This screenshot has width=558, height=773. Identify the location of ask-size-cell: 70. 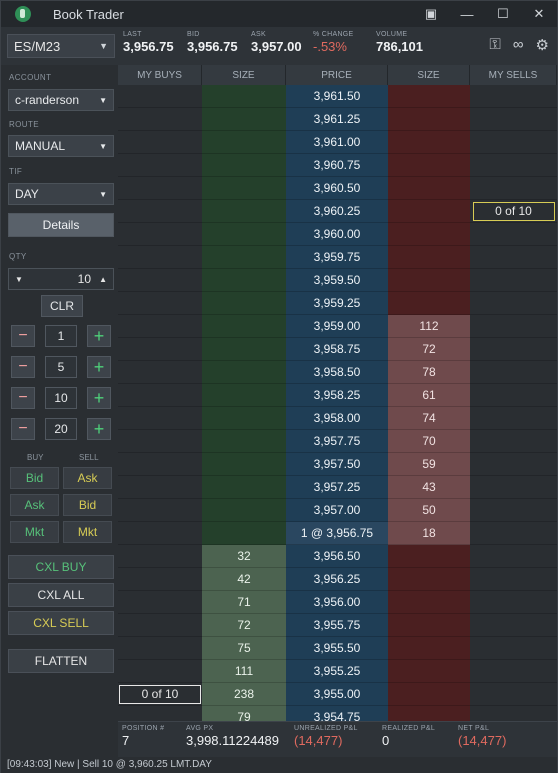
(429, 441).